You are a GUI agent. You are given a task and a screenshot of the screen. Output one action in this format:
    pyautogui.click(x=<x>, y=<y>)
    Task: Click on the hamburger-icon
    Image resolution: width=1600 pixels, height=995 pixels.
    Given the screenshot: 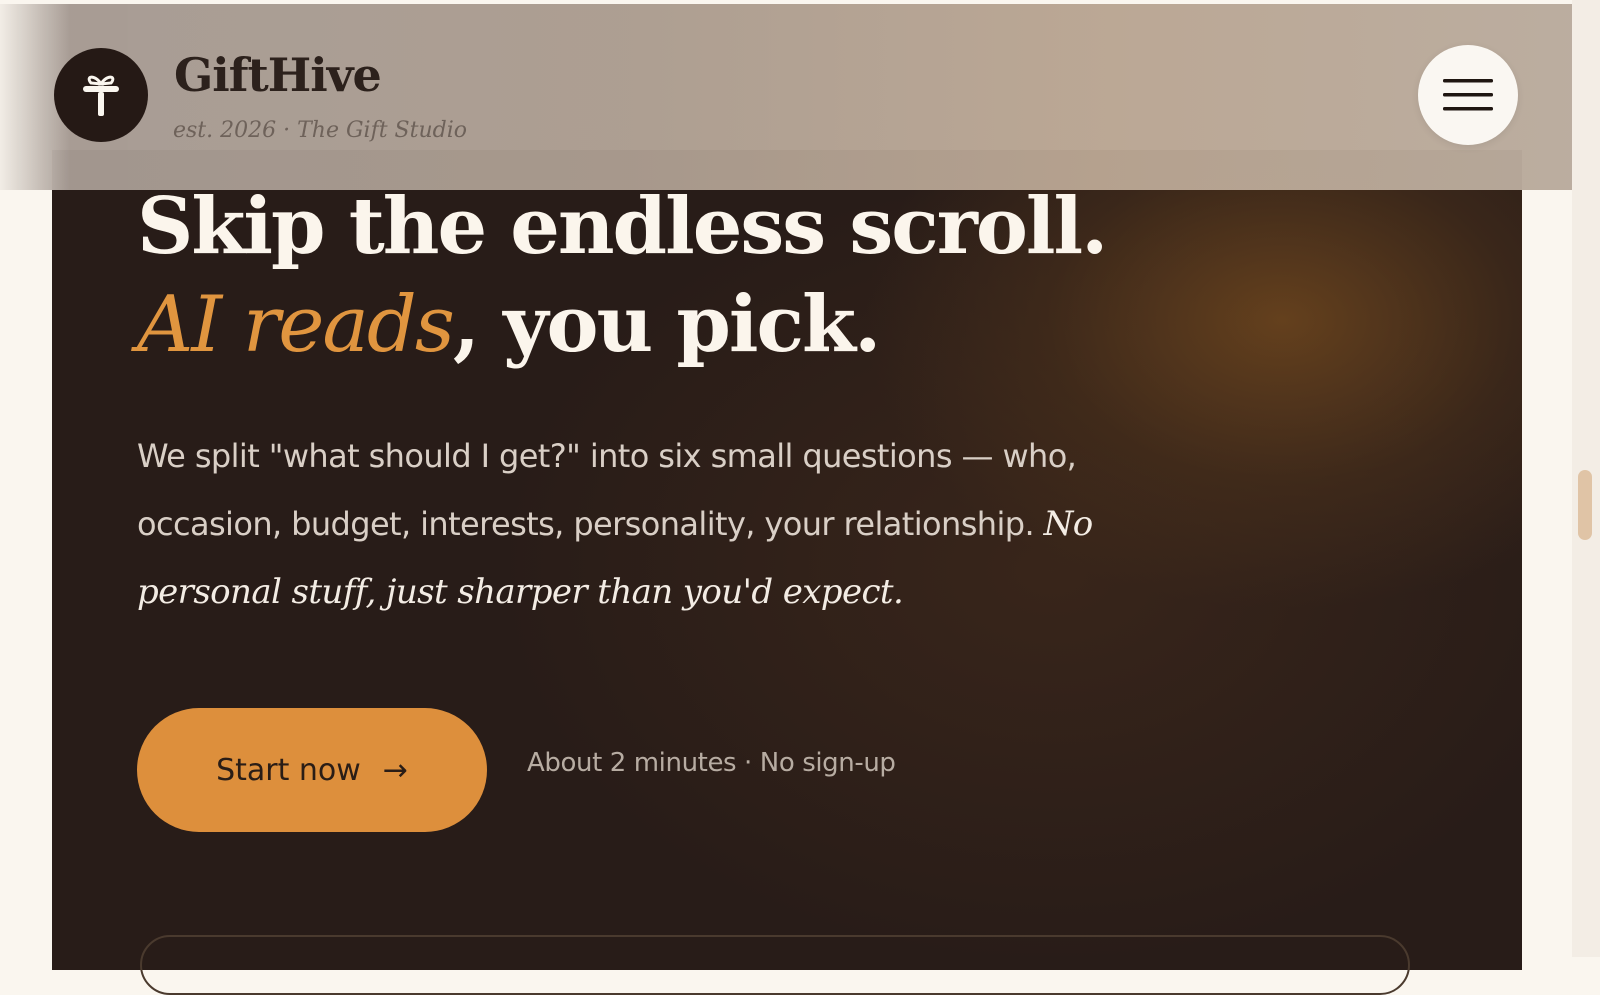 What is the action you would take?
    pyautogui.click(x=1468, y=95)
    